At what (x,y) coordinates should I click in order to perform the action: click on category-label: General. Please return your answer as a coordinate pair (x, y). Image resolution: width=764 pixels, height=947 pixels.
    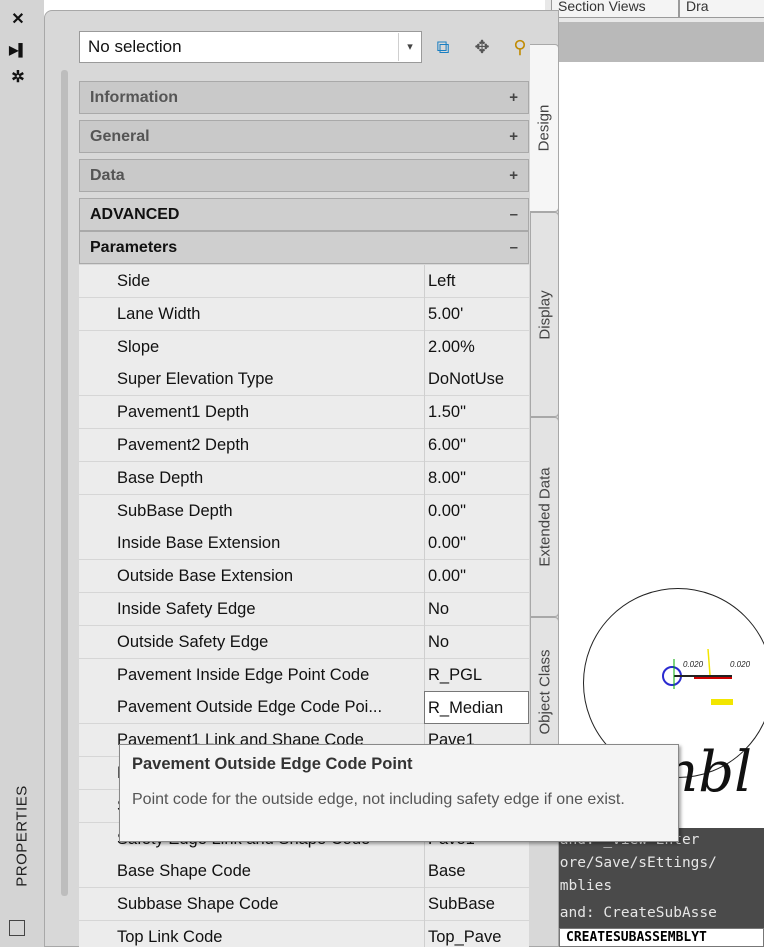
    Looking at the image, I should click on (120, 136).